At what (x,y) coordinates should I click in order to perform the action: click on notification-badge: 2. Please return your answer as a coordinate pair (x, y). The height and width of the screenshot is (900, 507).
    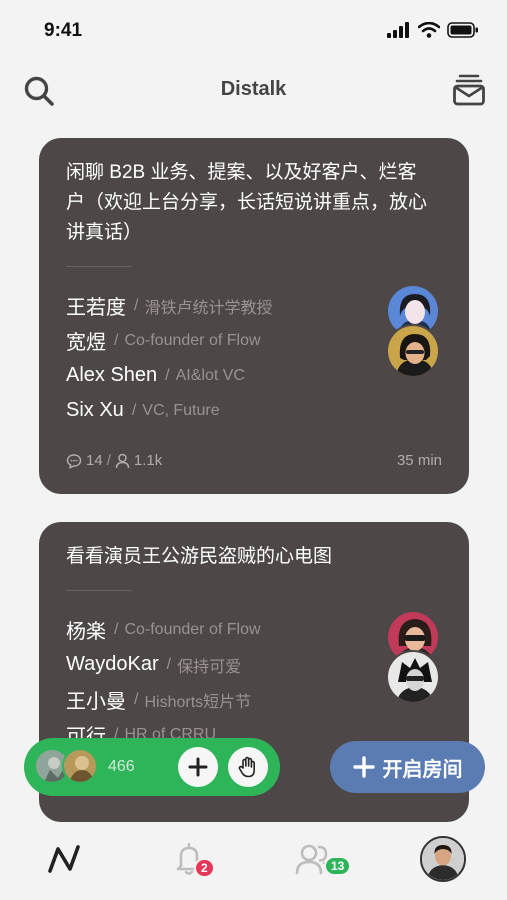
    Looking at the image, I should click on (204, 868).